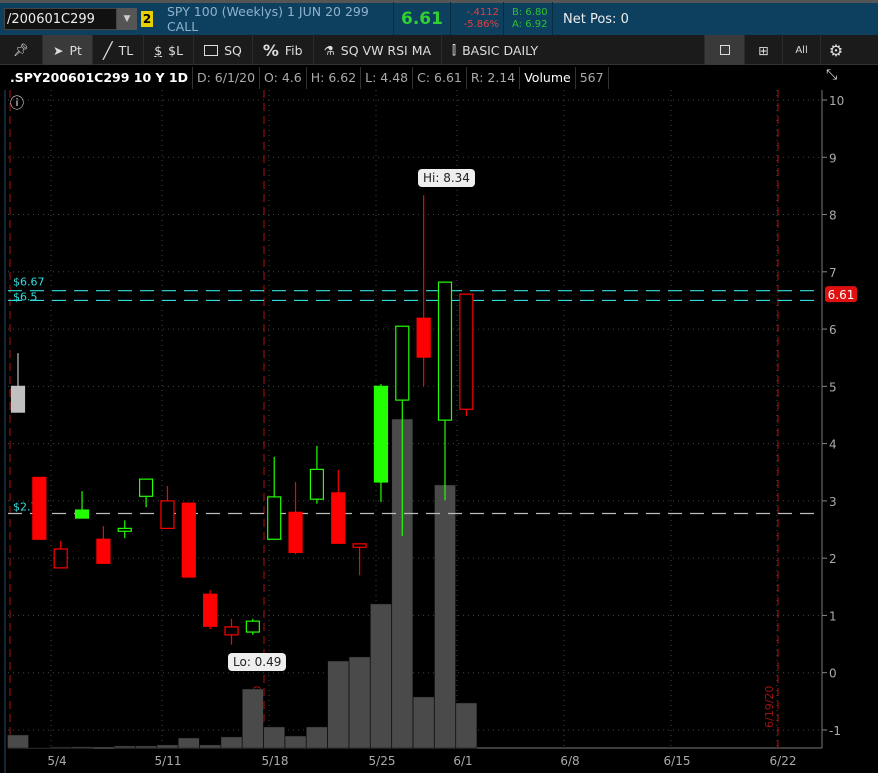 This screenshot has width=878, height=773. What do you see at coordinates (283, 78) in the screenshot?
I see `info-open: O: 4.6` at bounding box center [283, 78].